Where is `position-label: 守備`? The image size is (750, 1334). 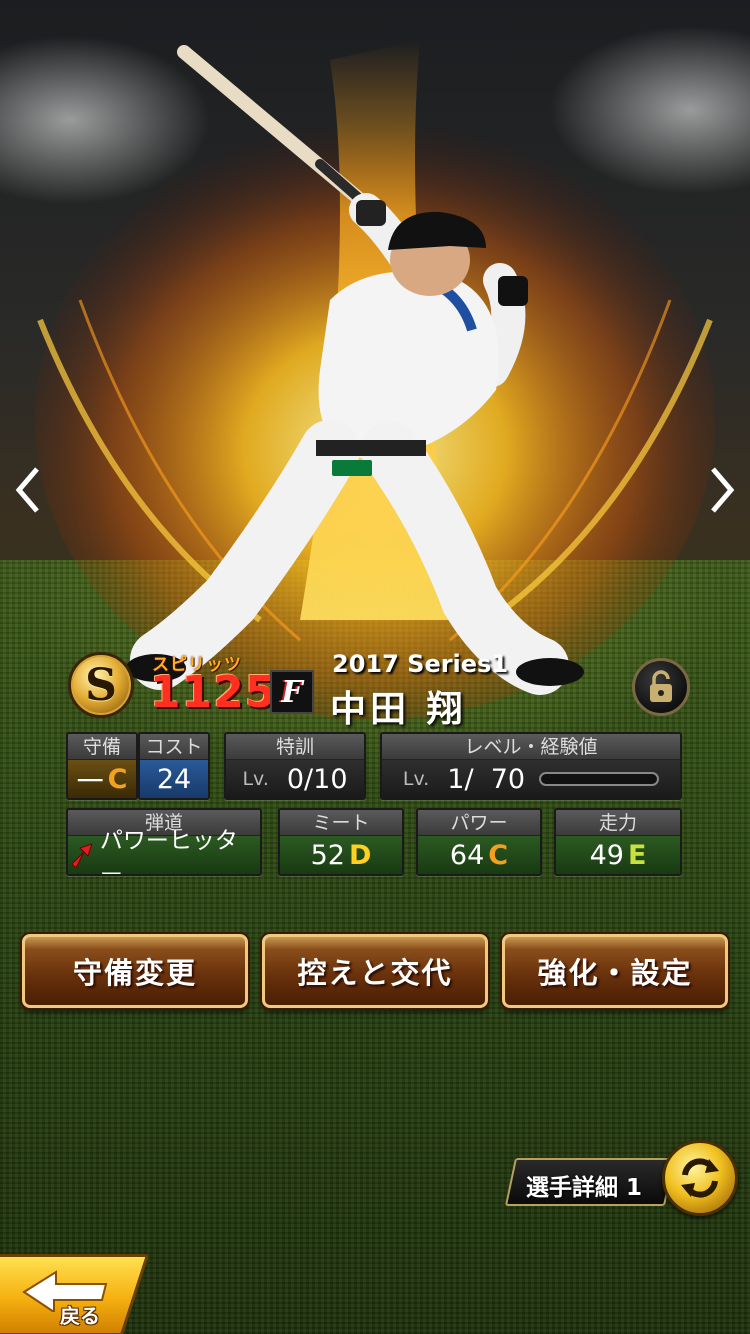
position-label: 守備 is located at coordinates (102, 747).